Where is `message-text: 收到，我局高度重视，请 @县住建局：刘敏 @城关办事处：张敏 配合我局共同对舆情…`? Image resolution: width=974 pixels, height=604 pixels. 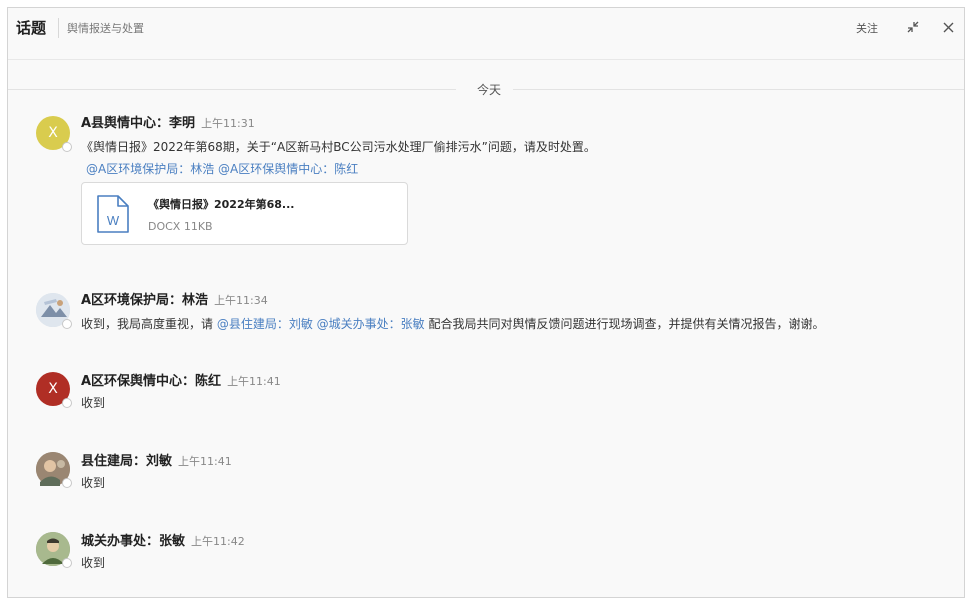 message-text: 收到，我局高度重视，请 @县住建局：刘敏 @城关办事处：张敏 配合我局共同对舆情… is located at coordinates (453, 323).